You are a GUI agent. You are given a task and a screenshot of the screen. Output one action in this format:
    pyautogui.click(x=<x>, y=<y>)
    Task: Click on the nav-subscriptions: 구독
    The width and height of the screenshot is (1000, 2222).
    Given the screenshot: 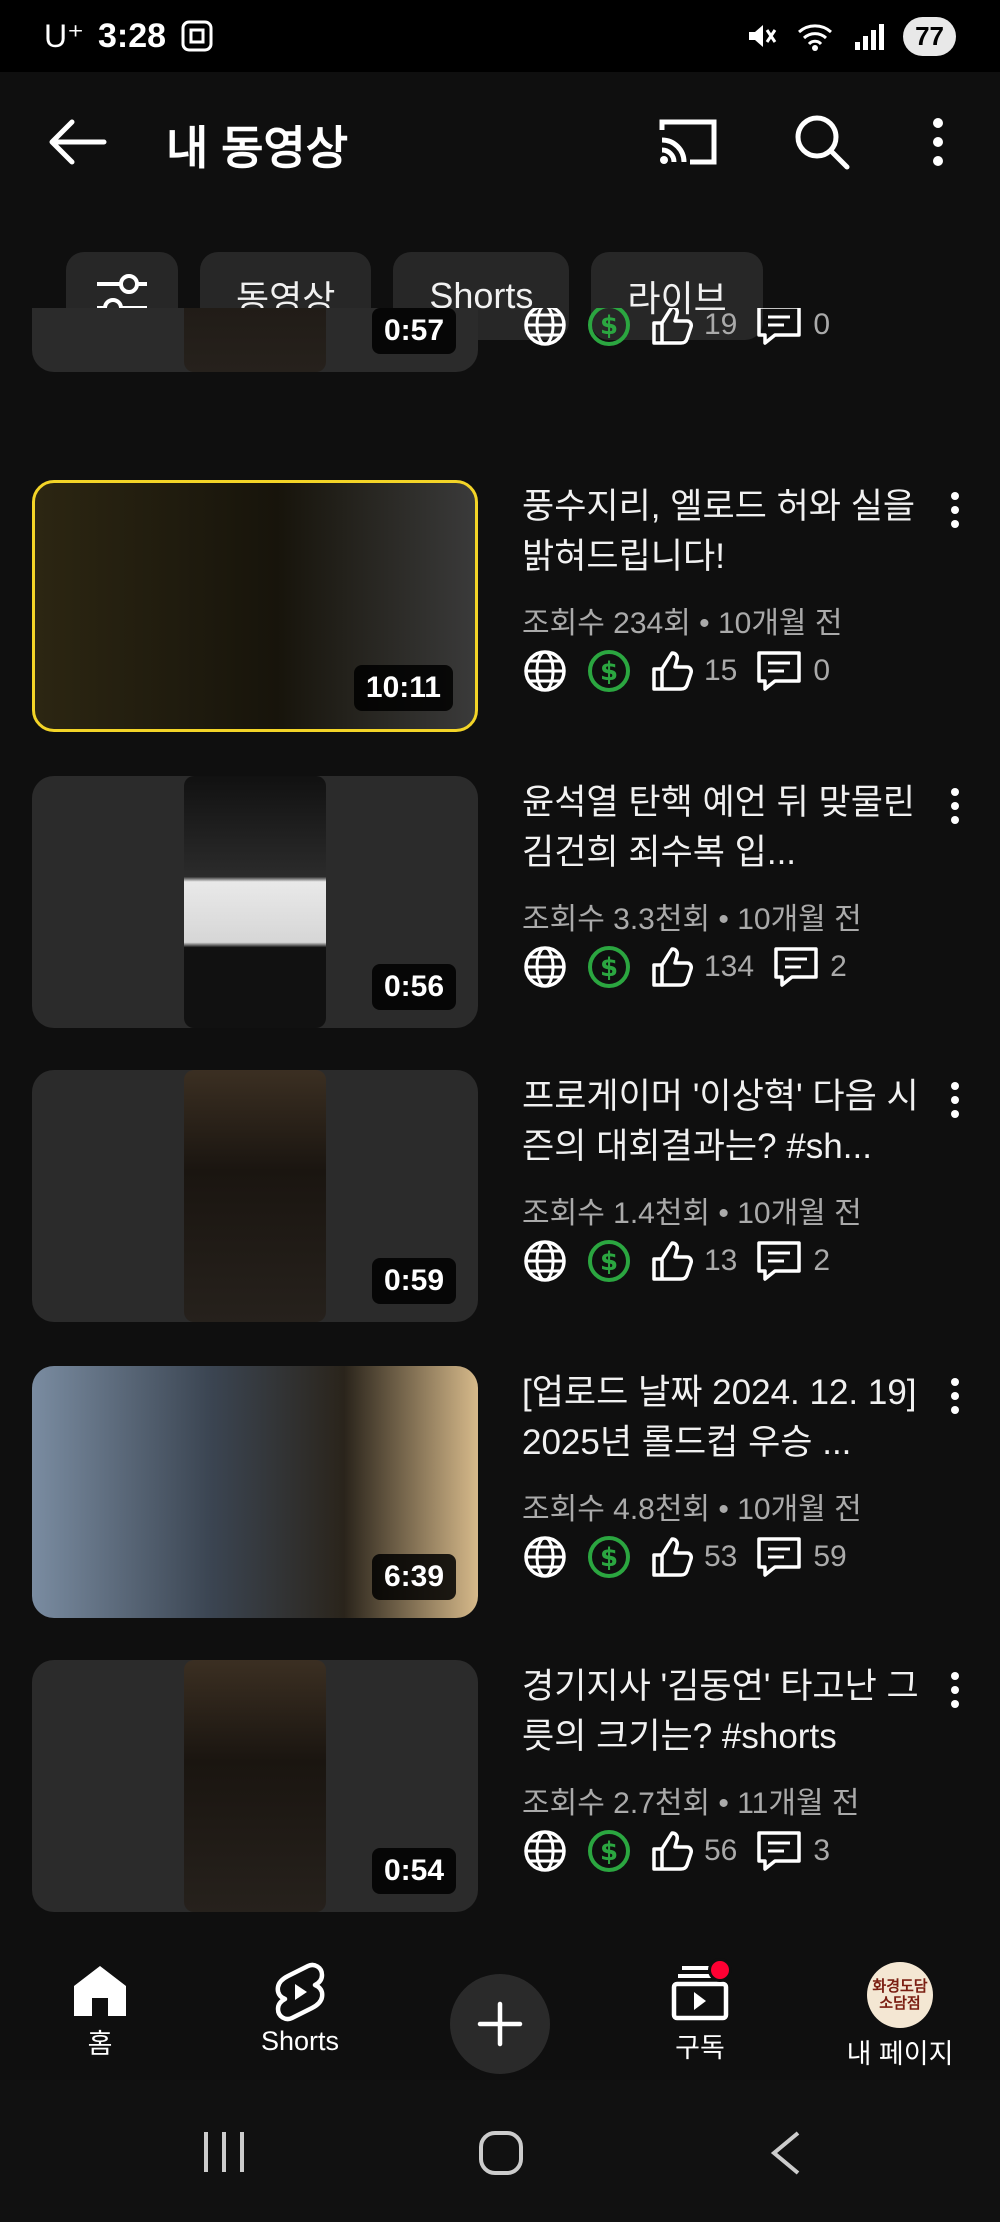 What is the action you would take?
    pyautogui.click(x=700, y=2011)
    